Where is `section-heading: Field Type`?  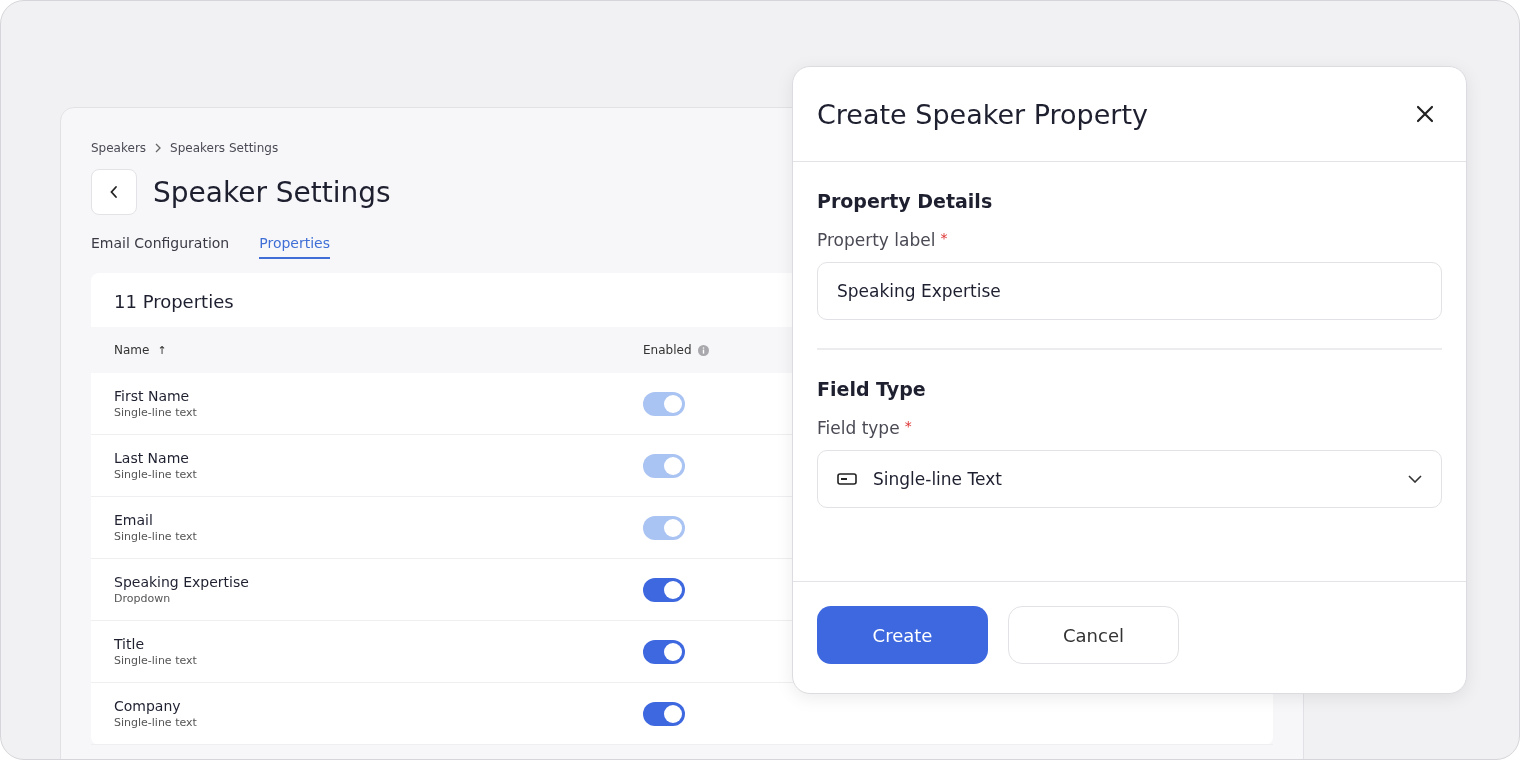
section-heading: Field Type is located at coordinates (872, 389).